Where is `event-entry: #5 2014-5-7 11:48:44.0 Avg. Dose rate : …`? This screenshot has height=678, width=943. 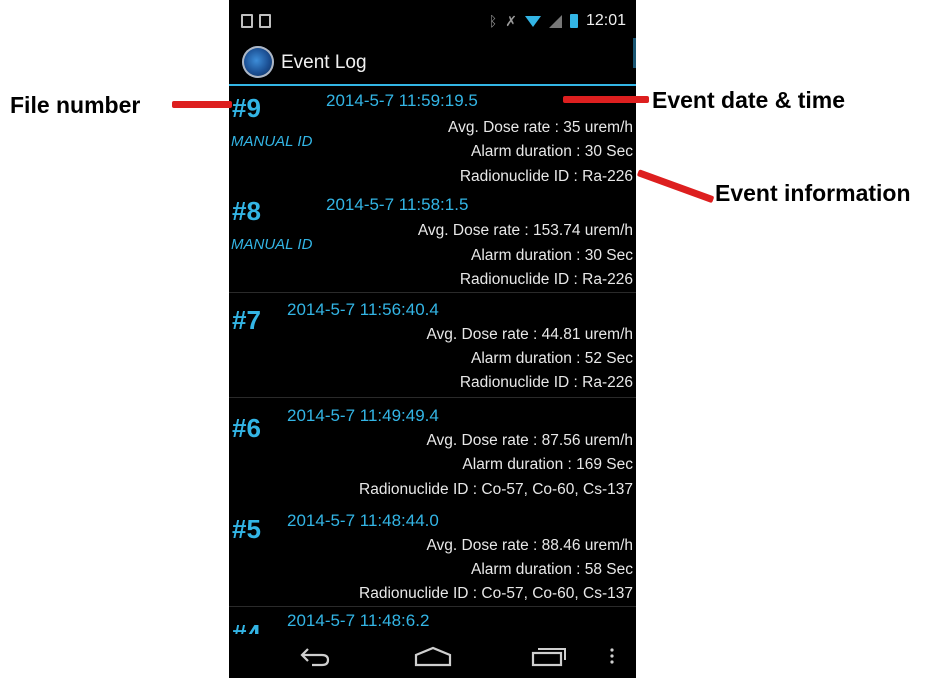
event-entry: #5 2014-5-7 11:48:44.0 Avg. Dose rate : … is located at coordinates (432, 554).